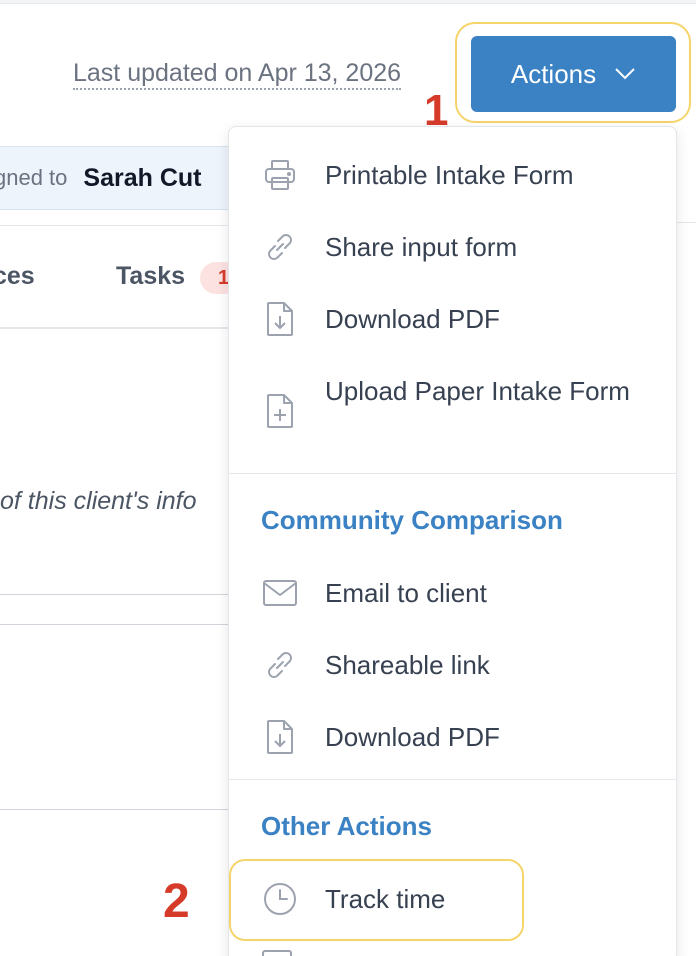 The height and width of the screenshot is (956, 696). What do you see at coordinates (376, 900) in the screenshot?
I see `track-time-highlight-annotation` at bounding box center [376, 900].